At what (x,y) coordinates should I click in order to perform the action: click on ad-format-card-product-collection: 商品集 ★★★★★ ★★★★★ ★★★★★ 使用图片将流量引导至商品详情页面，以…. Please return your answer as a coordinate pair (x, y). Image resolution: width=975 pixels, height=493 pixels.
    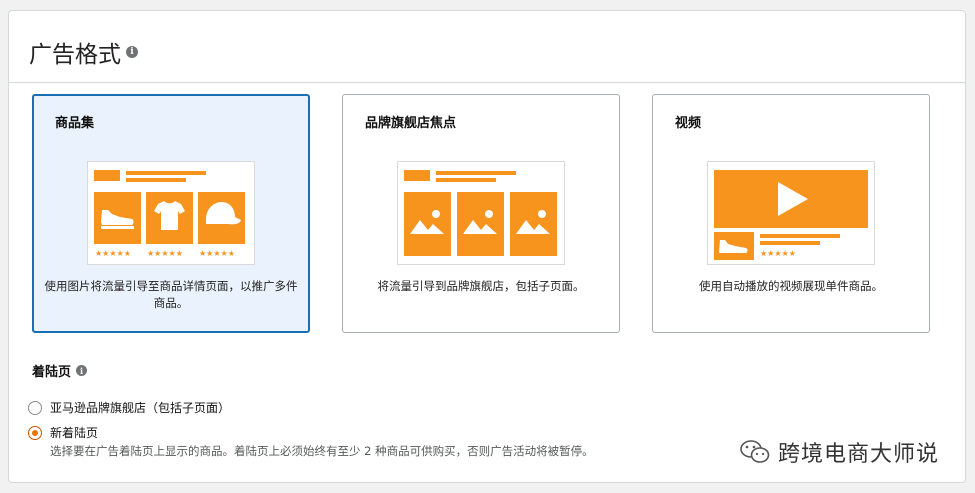
    Looking at the image, I should click on (171, 213).